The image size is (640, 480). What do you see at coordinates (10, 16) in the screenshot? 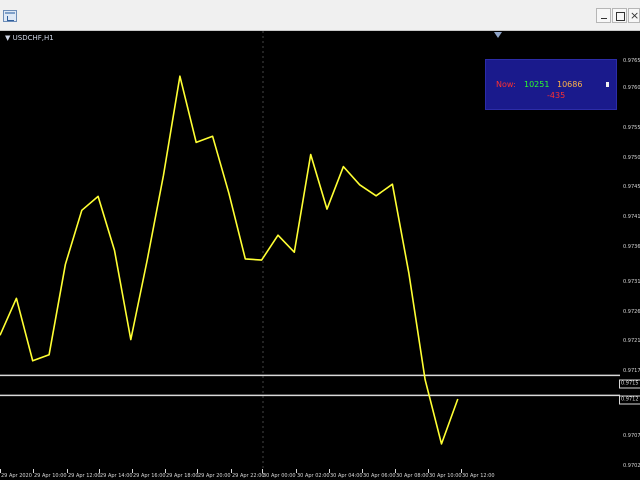
I see `chart-window-icon` at bounding box center [10, 16].